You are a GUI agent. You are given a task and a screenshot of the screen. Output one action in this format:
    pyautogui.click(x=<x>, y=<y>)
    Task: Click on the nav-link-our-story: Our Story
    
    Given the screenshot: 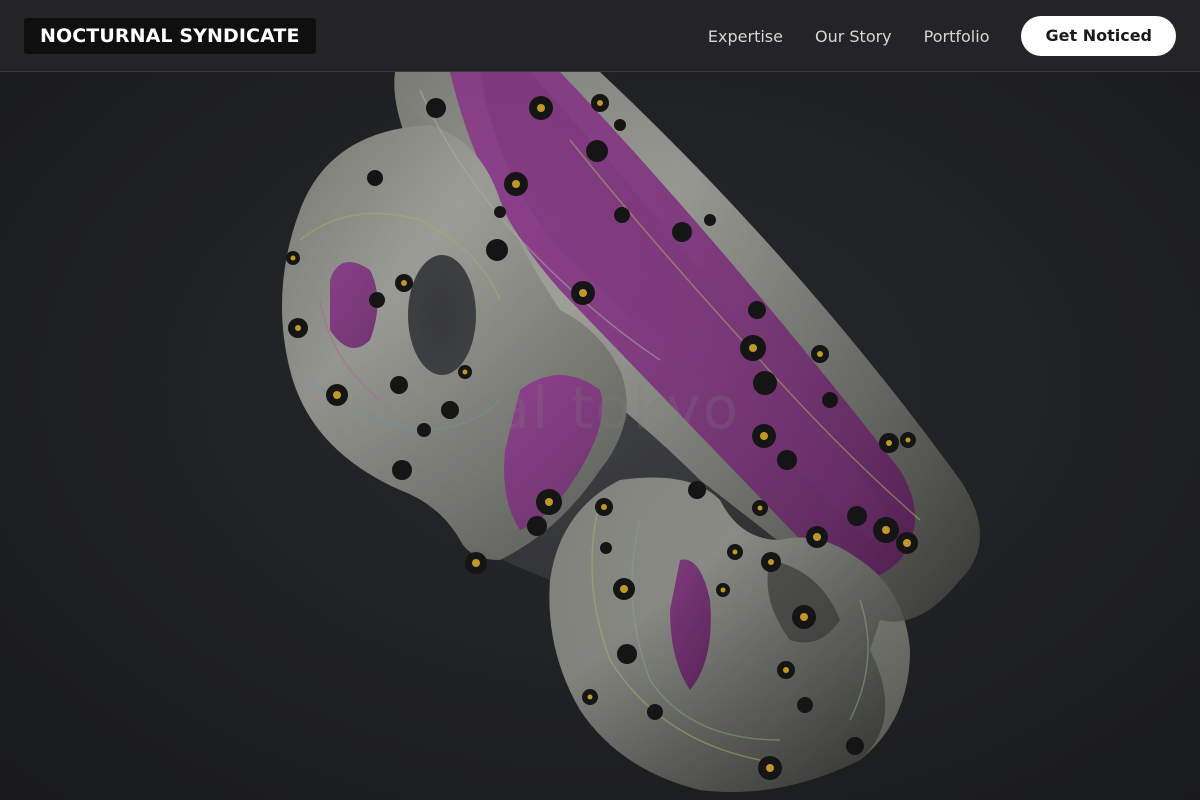 What is the action you would take?
    pyautogui.click(x=853, y=36)
    